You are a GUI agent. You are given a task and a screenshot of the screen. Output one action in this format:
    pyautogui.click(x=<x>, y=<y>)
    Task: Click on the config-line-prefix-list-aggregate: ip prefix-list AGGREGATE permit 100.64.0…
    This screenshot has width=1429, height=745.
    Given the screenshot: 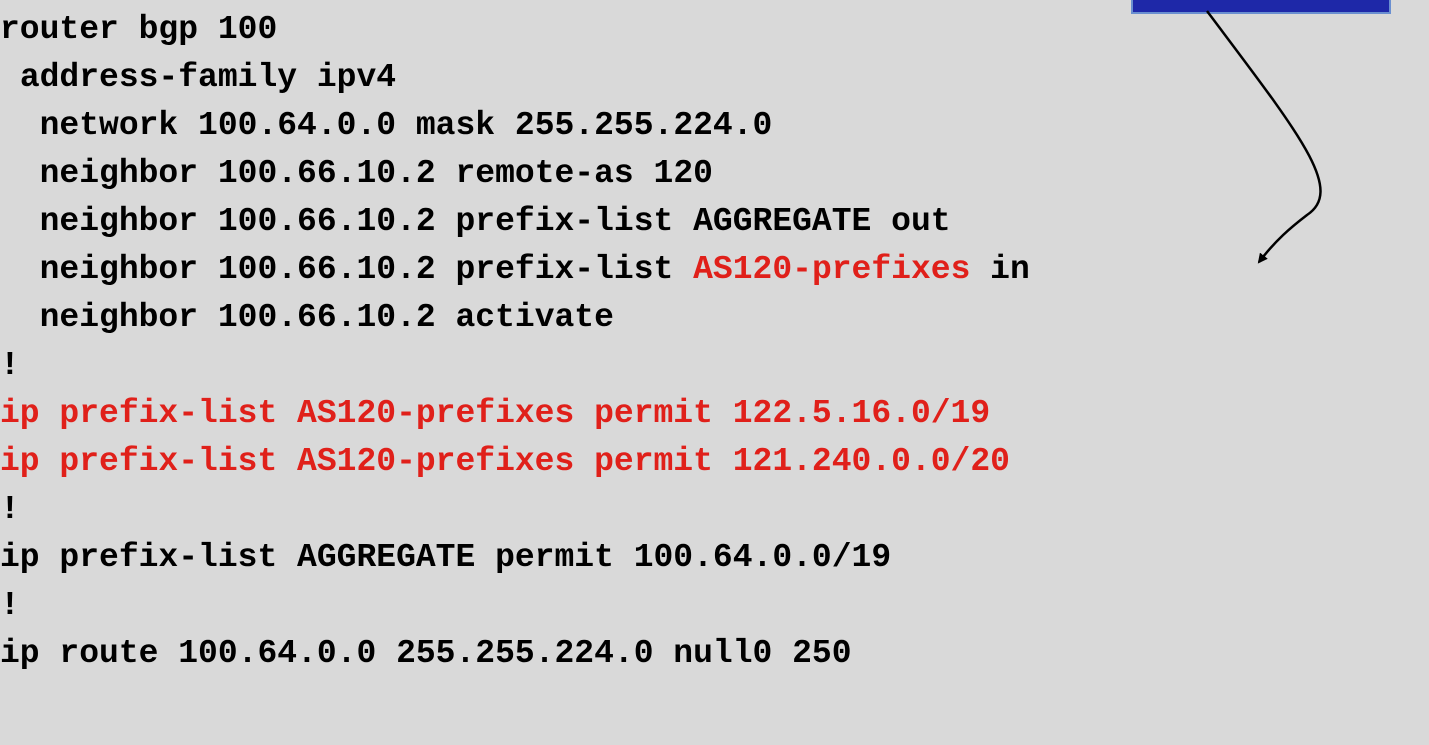 What is the action you would take?
    pyautogui.click(x=446, y=557)
    